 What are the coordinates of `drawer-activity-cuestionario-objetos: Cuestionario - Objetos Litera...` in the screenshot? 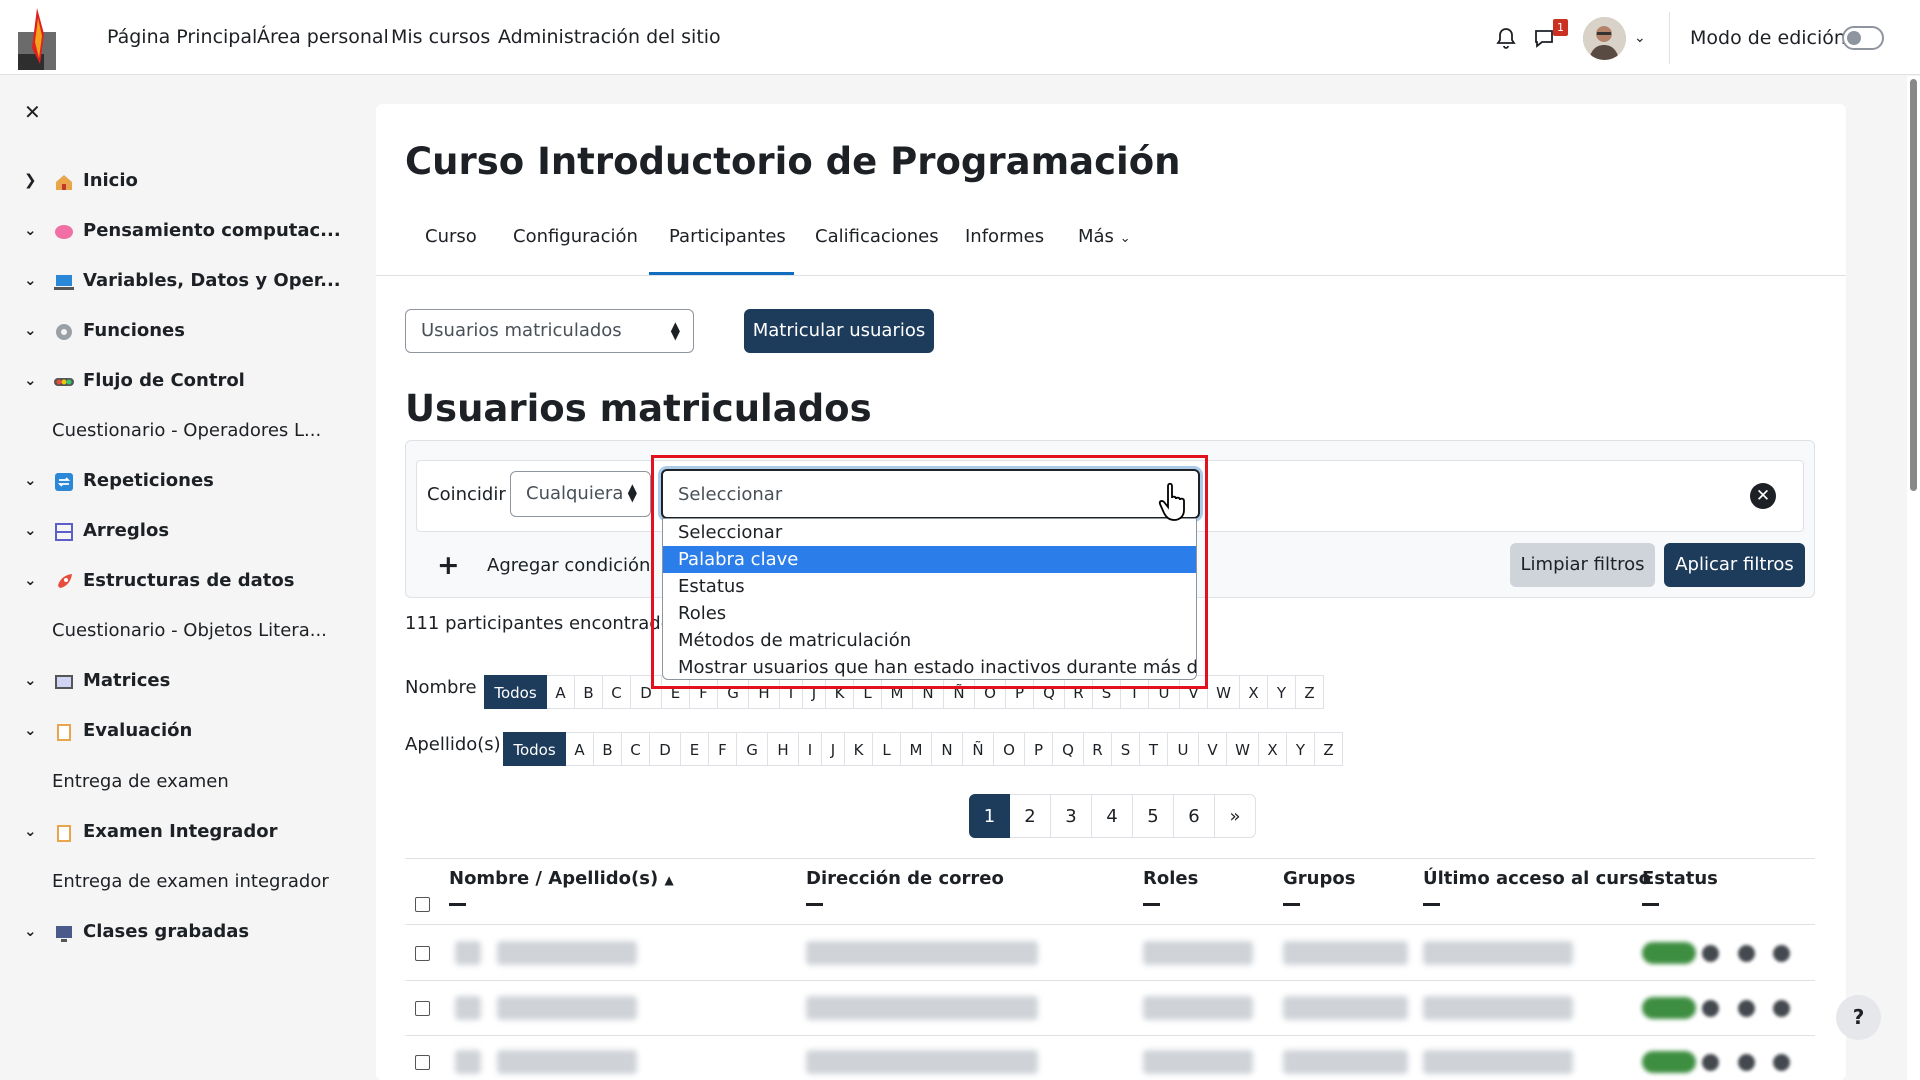 It's located at (165, 634).